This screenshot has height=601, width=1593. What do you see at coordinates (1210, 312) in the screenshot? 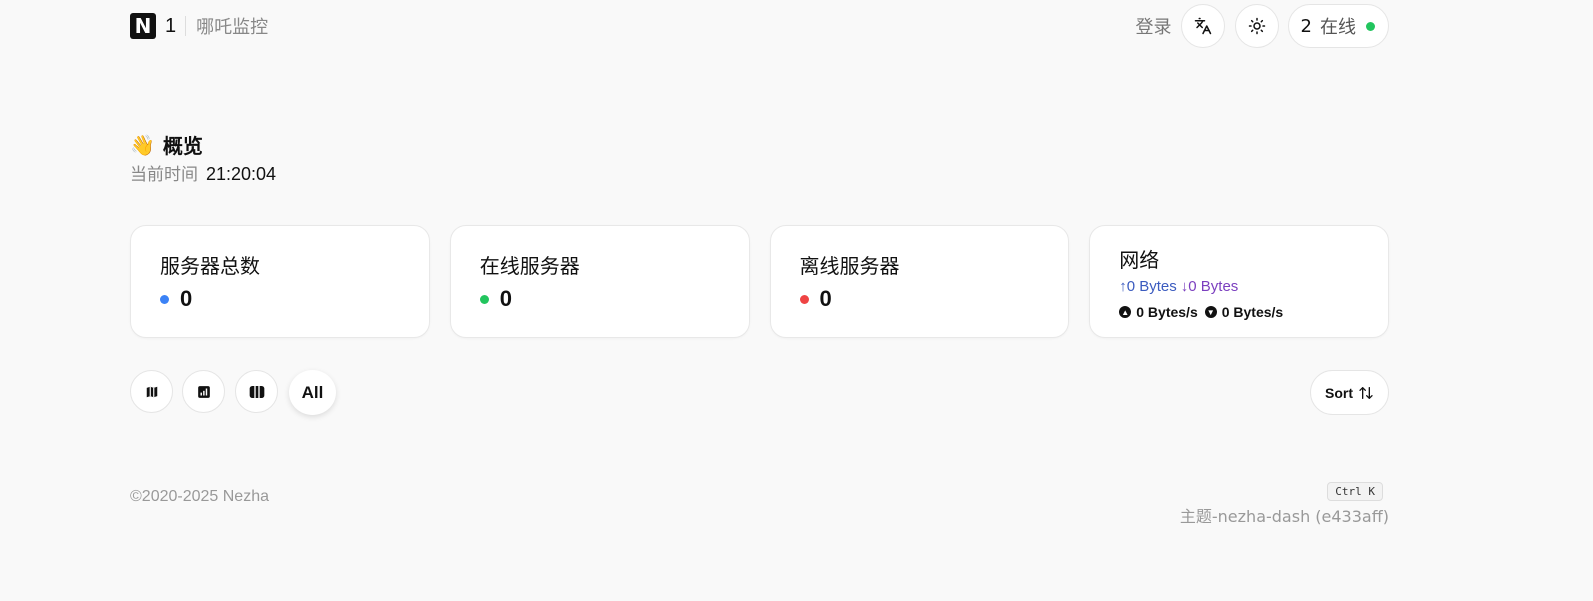
I see `arrow-down-circle-icon: ▼` at bounding box center [1210, 312].